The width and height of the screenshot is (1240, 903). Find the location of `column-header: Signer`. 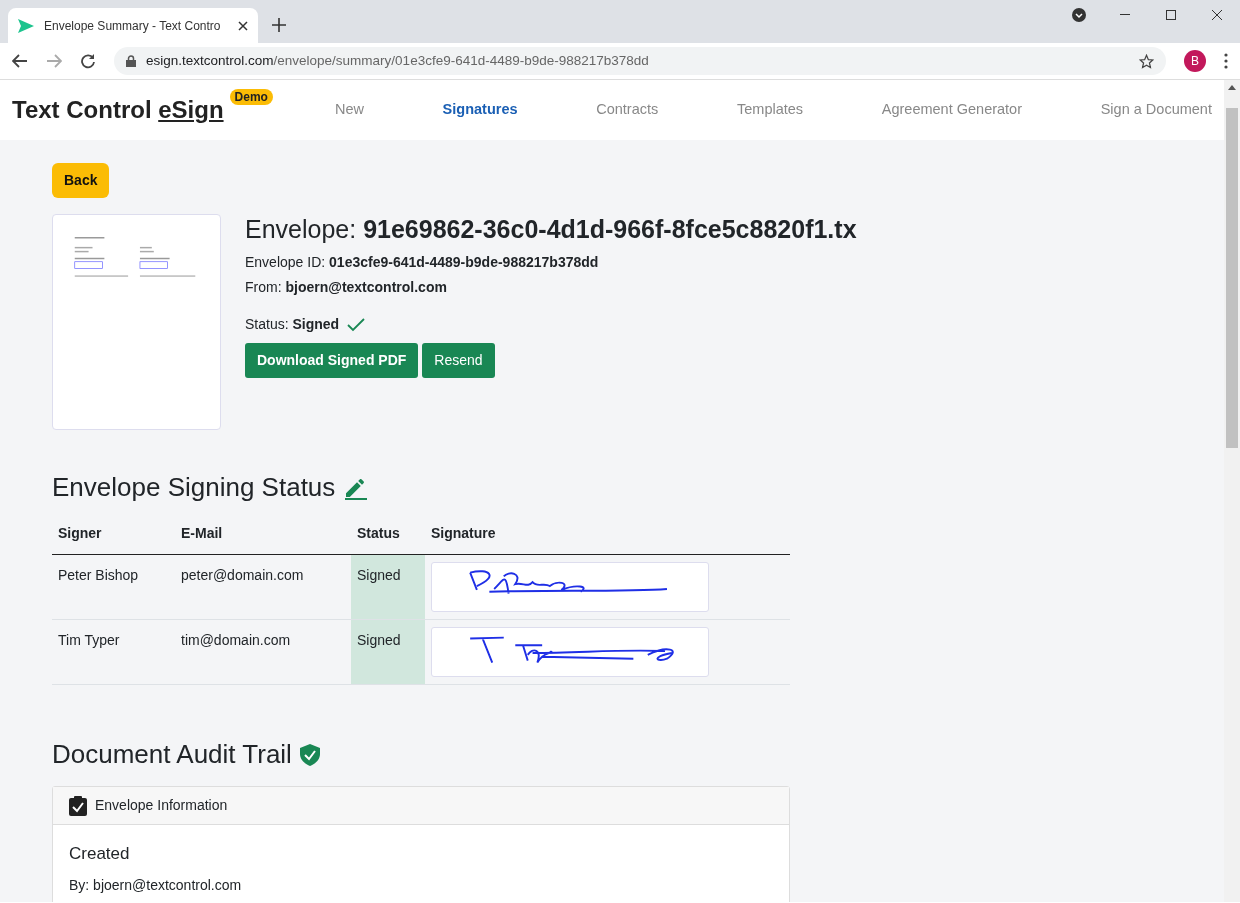

column-header: Signer is located at coordinates (113, 533).